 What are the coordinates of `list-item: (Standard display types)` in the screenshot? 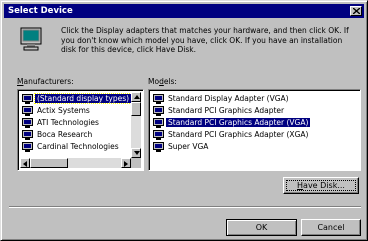 It's located at (77, 98).